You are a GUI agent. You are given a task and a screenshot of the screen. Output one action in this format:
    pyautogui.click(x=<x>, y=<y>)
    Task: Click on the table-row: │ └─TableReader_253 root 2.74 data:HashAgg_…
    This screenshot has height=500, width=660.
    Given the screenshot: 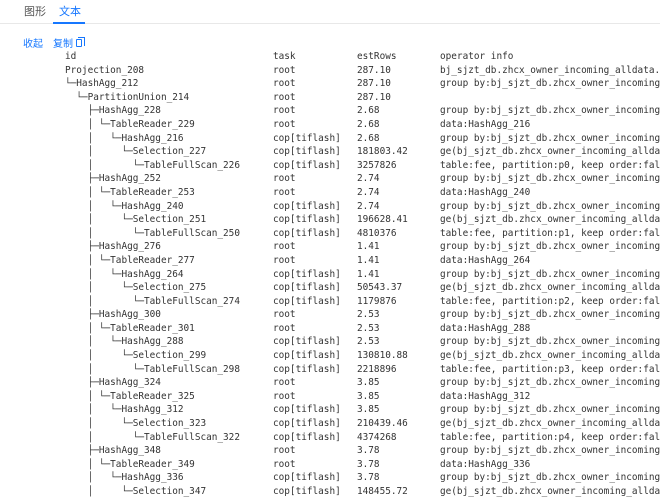 What is the action you would take?
    pyautogui.click(x=330, y=193)
    